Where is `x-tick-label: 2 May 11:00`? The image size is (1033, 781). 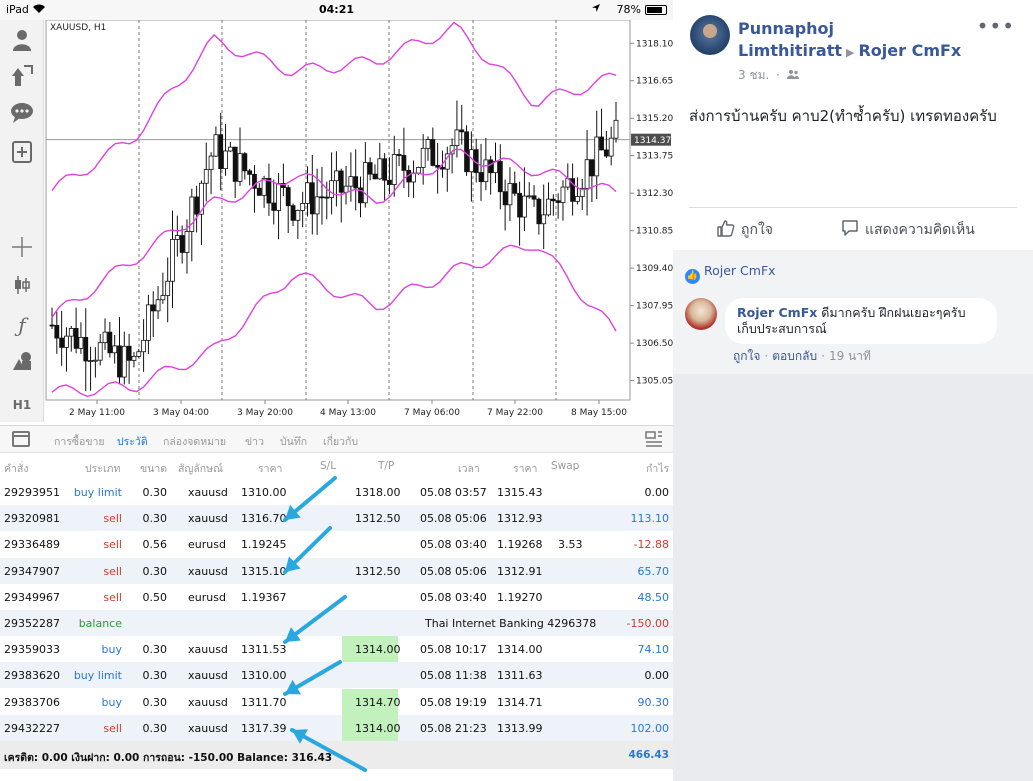
x-tick-label: 2 May 11:00 is located at coordinates (97, 413).